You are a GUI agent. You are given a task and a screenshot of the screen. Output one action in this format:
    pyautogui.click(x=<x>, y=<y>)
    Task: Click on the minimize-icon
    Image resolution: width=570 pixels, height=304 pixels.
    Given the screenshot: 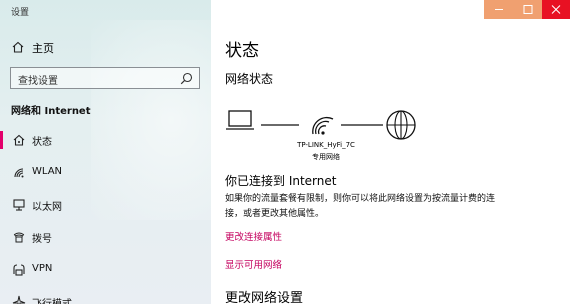 What is the action you would take?
    pyautogui.click(x=499, y=9)
    